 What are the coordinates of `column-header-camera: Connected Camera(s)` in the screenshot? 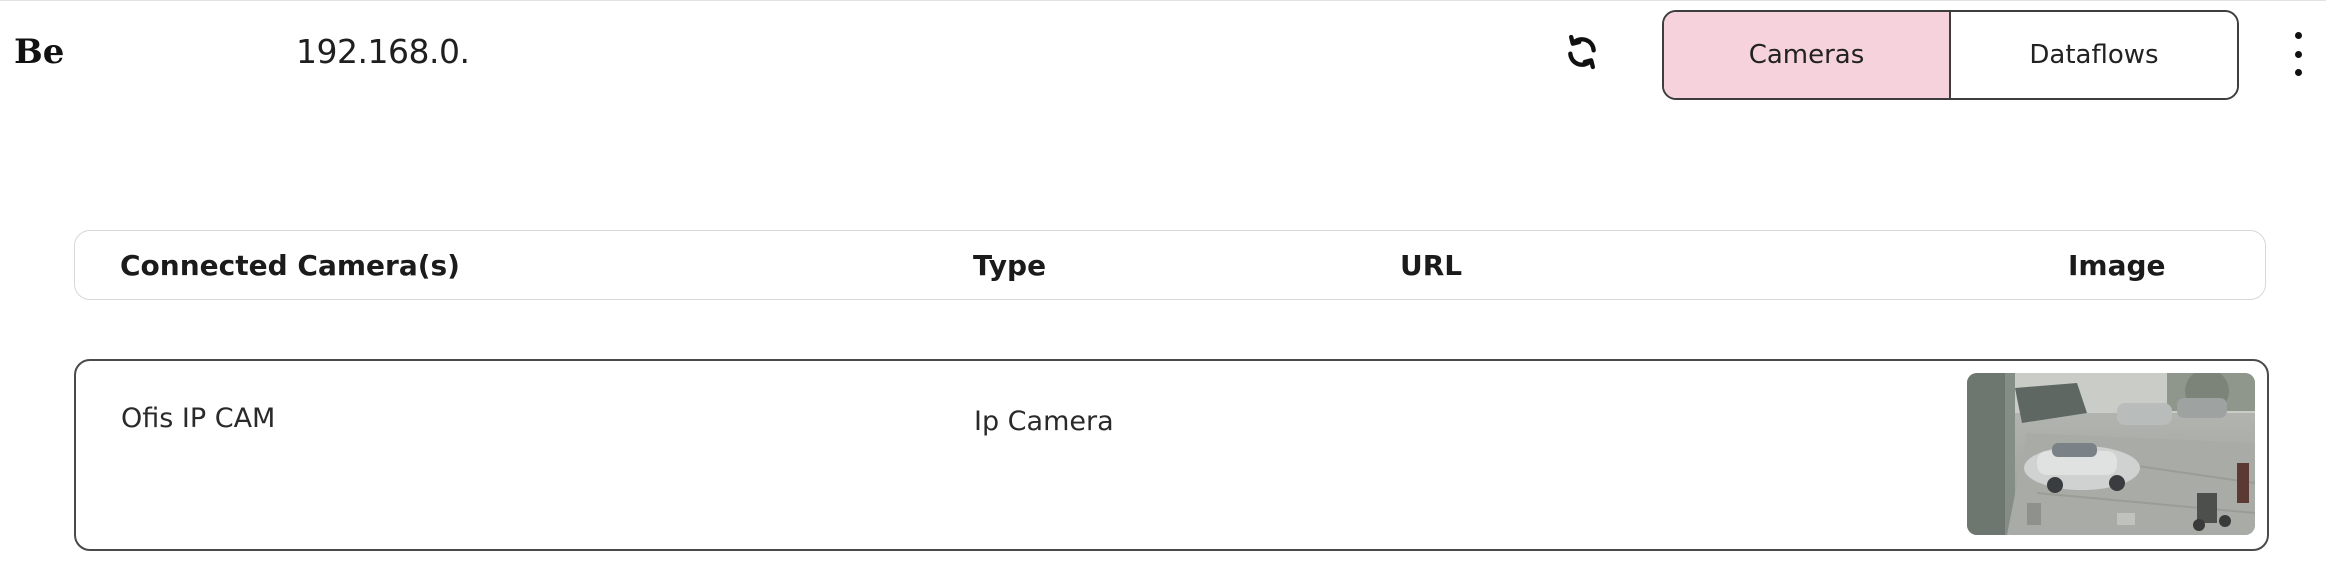 It's located at (290, 265).